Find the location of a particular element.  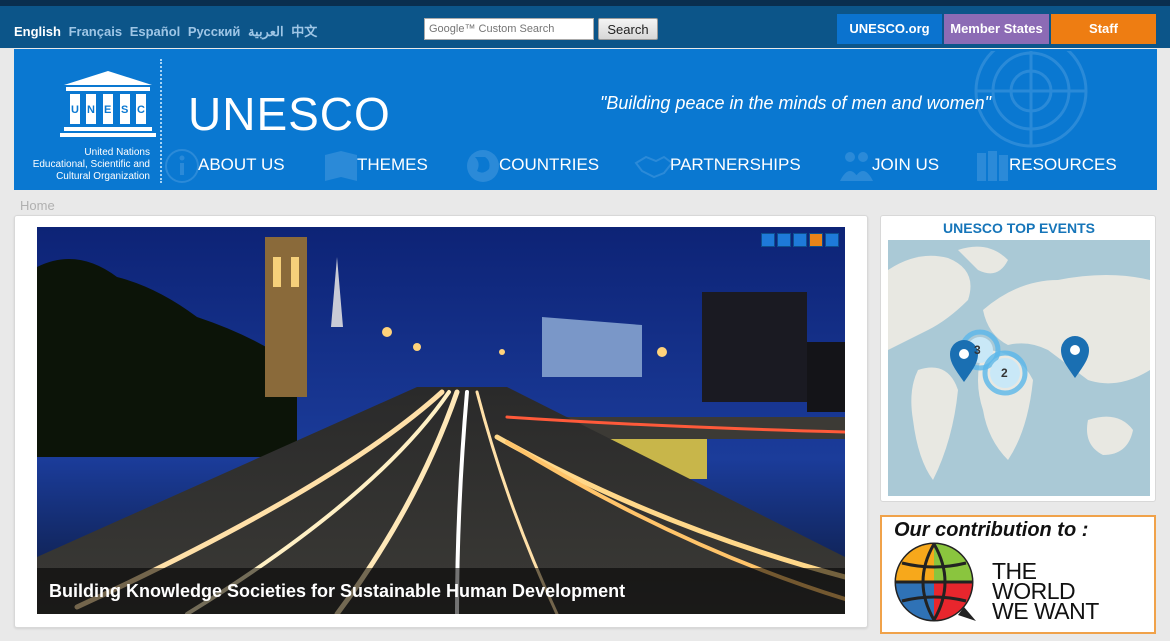

search-button: Search is located at coordinates (628, 29).